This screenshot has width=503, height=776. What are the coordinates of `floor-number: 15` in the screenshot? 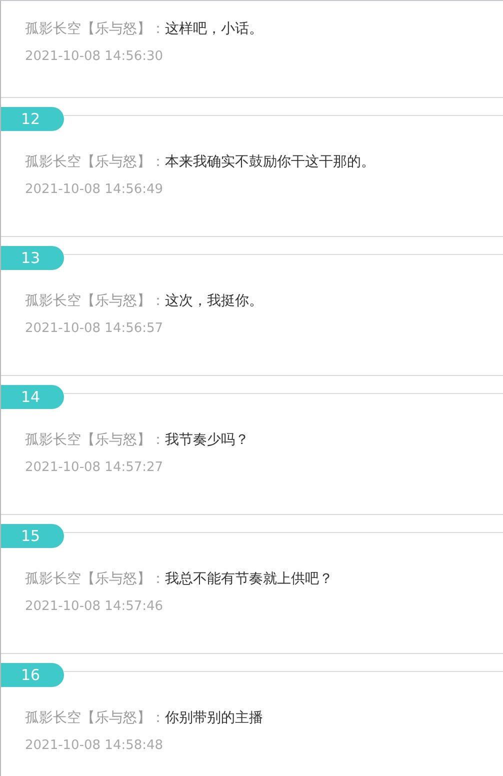 It's located at (32, 536).